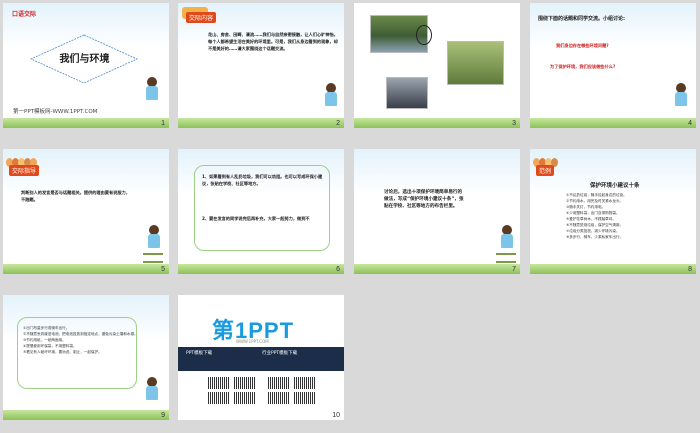 The image size is (700, 433). I want to click on logo-subtitle: WWW.1PPT.COM, so click(252, 341).